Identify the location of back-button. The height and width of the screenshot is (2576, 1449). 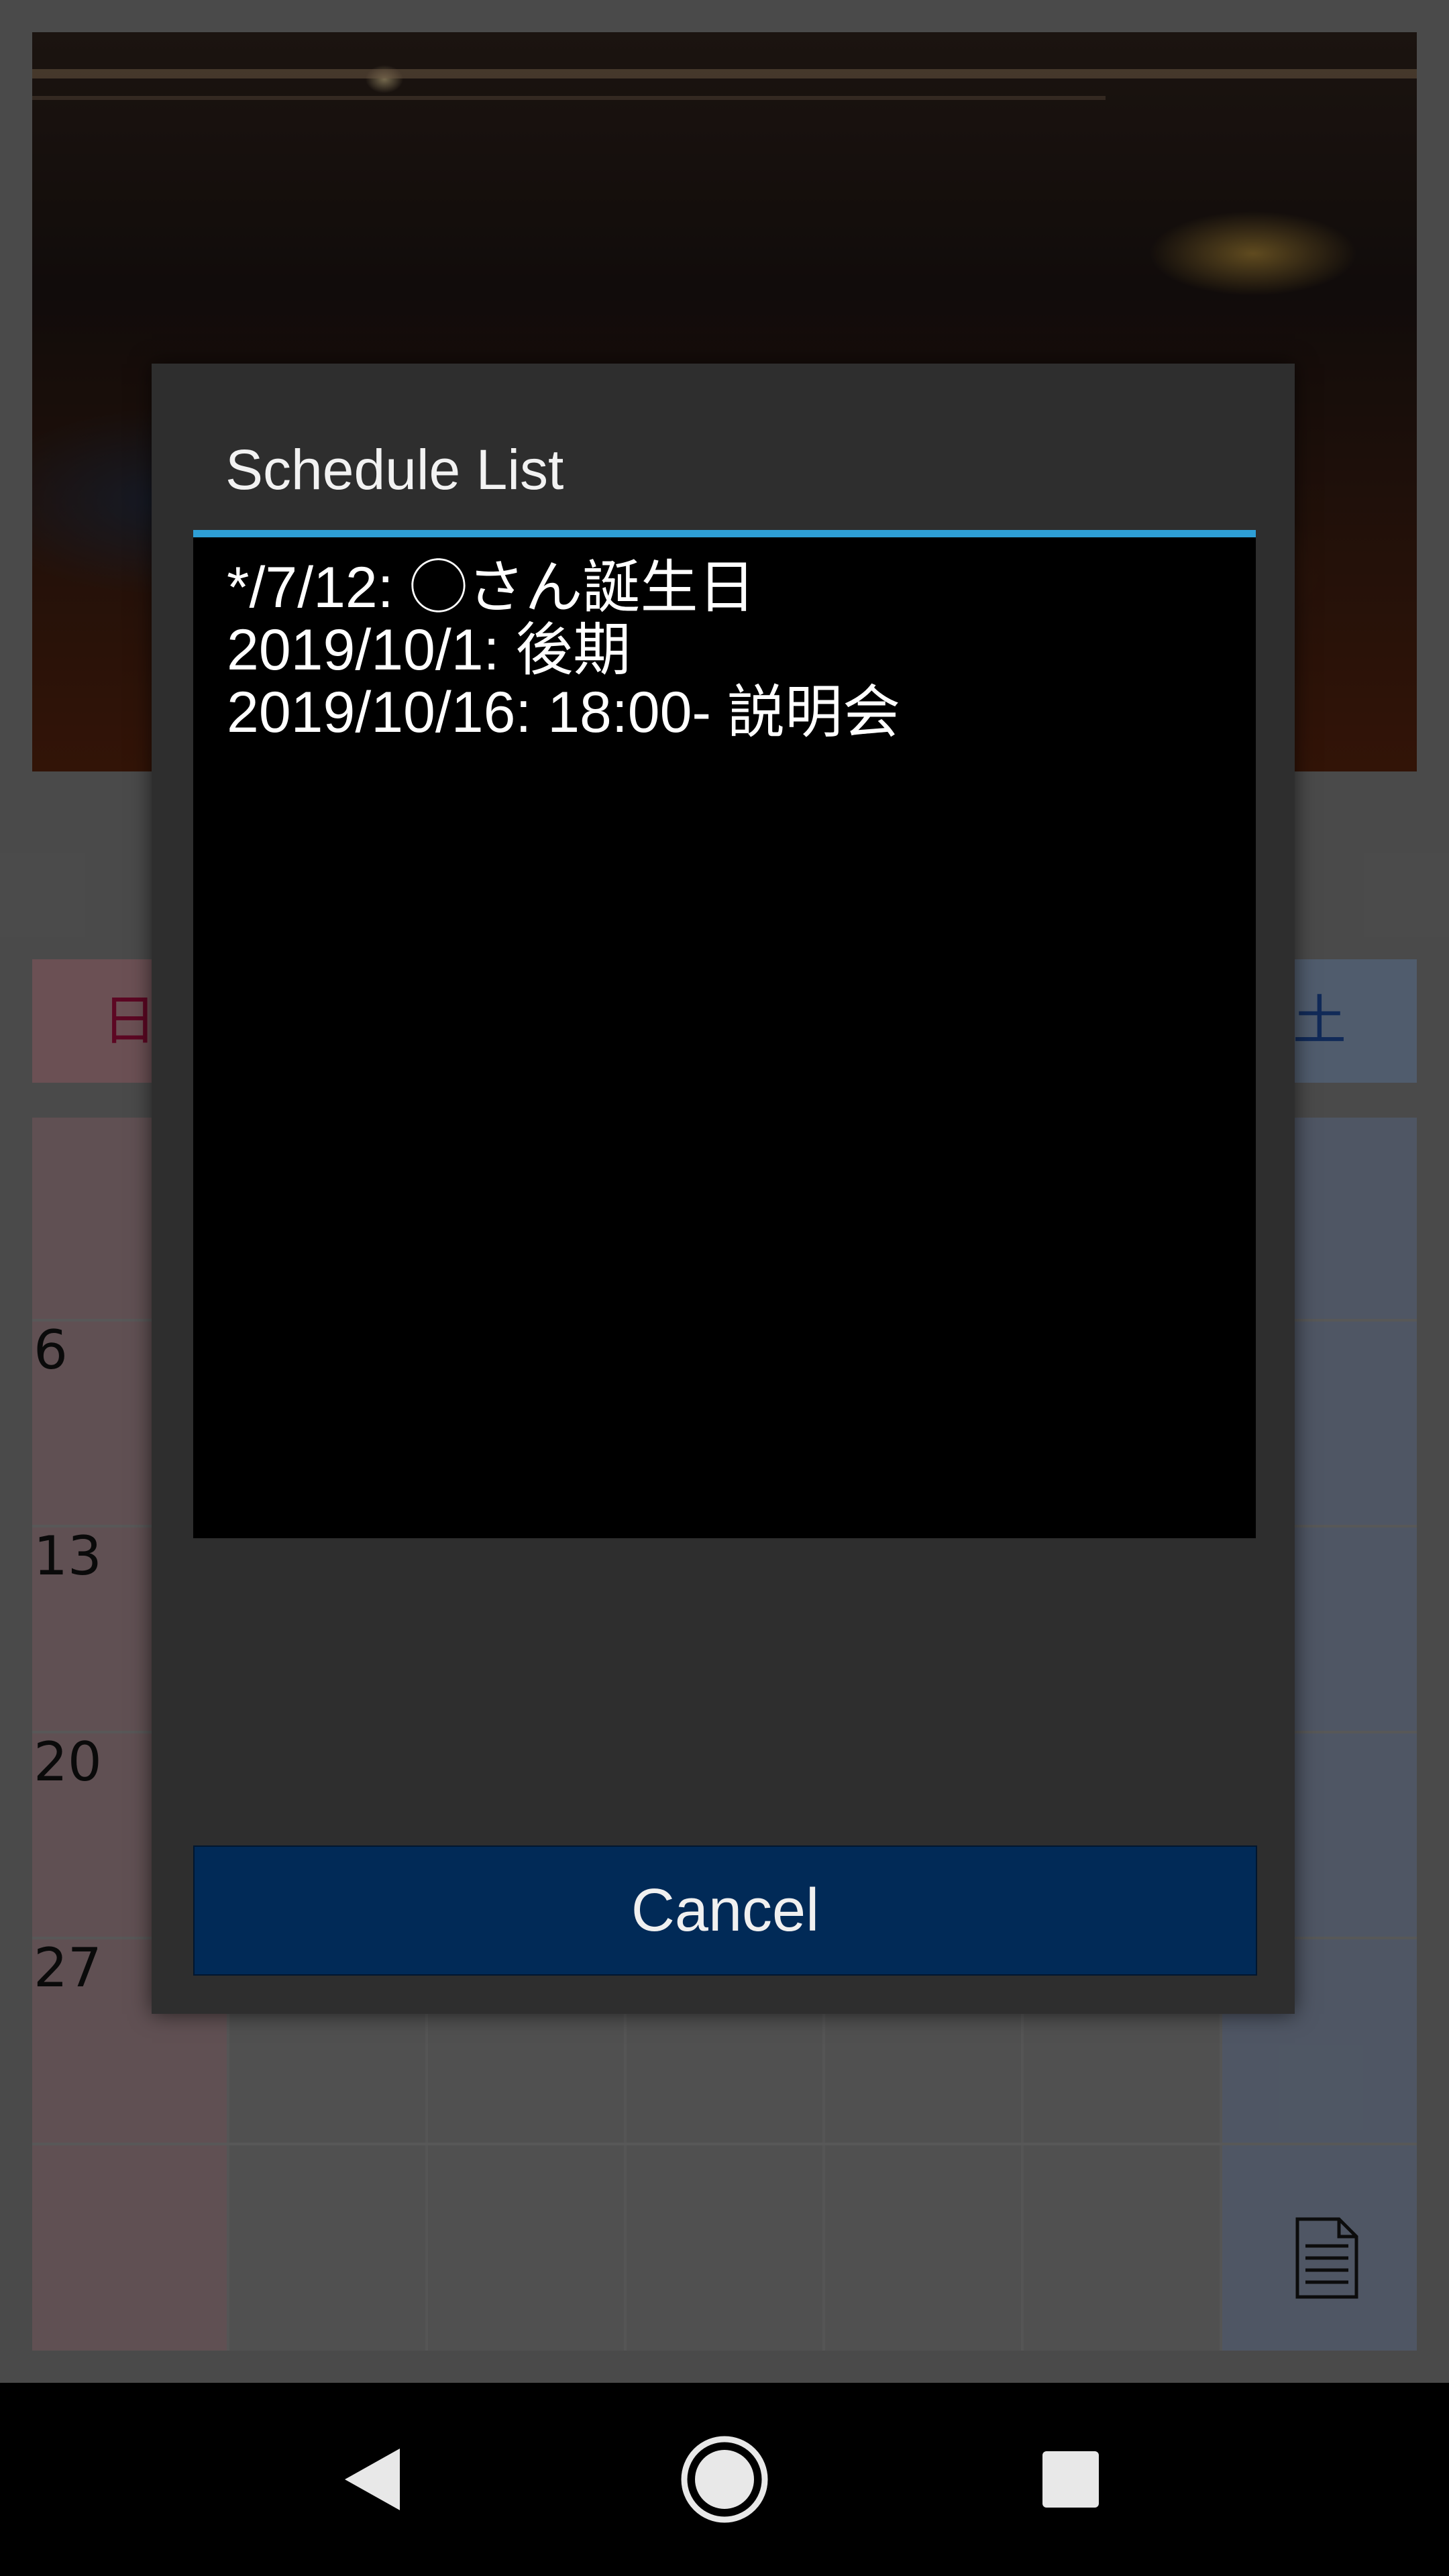
(376, 2479).